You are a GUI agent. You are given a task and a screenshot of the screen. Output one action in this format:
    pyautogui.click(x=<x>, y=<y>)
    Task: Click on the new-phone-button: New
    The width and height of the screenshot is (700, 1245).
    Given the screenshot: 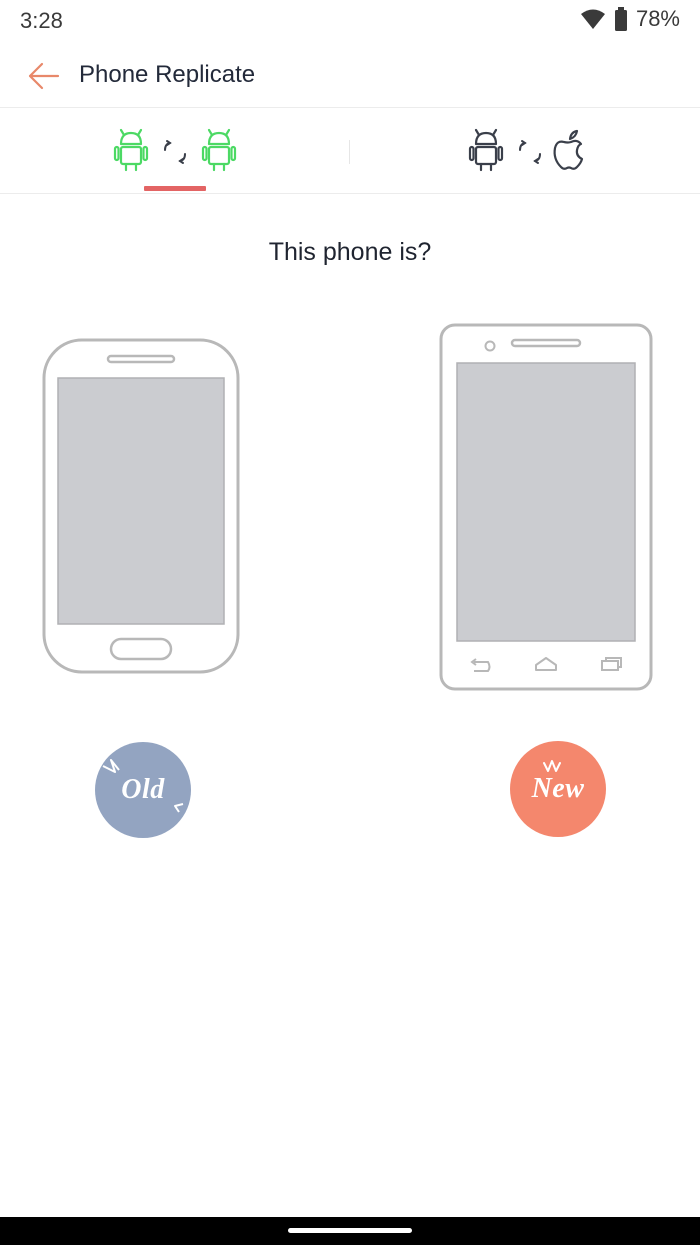 What is the action you would take?
    pyautogui.click(x=558, y=789)
    